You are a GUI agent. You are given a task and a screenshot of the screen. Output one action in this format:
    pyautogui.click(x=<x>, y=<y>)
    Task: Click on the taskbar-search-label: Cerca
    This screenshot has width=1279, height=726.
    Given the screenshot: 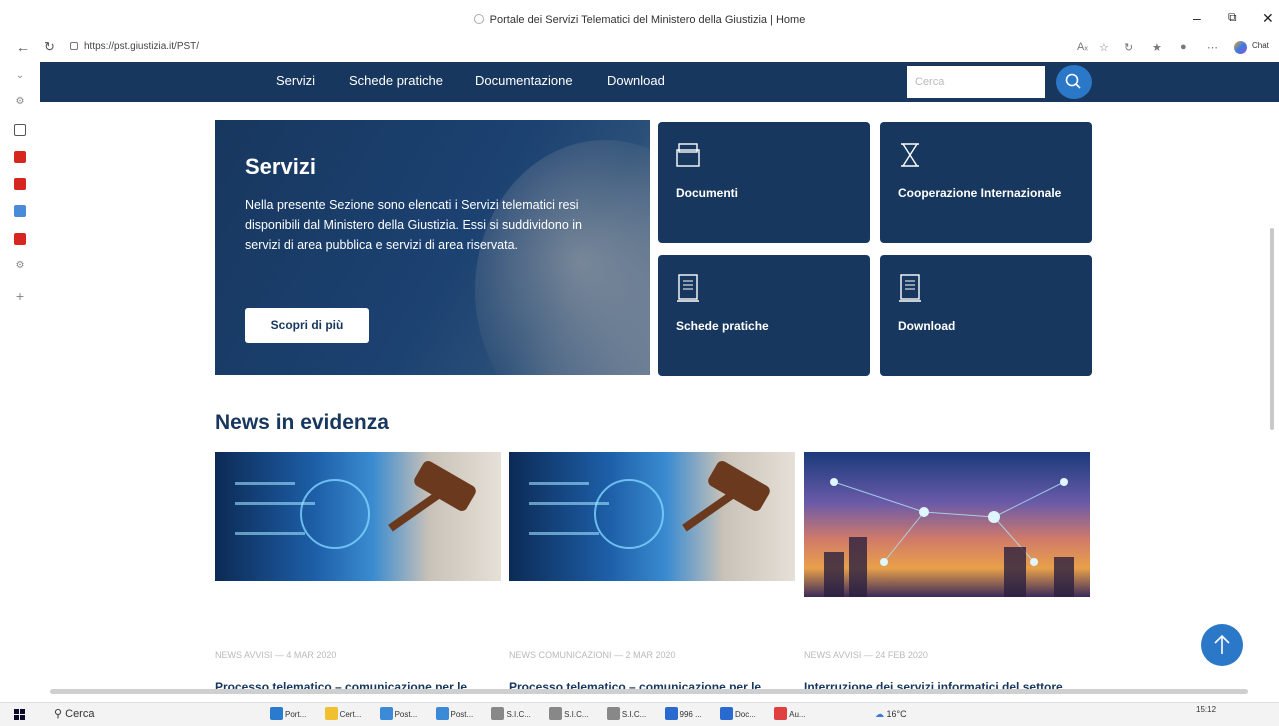 What is the action you would take?
    pyautogui.click(x=80, y=714)
    